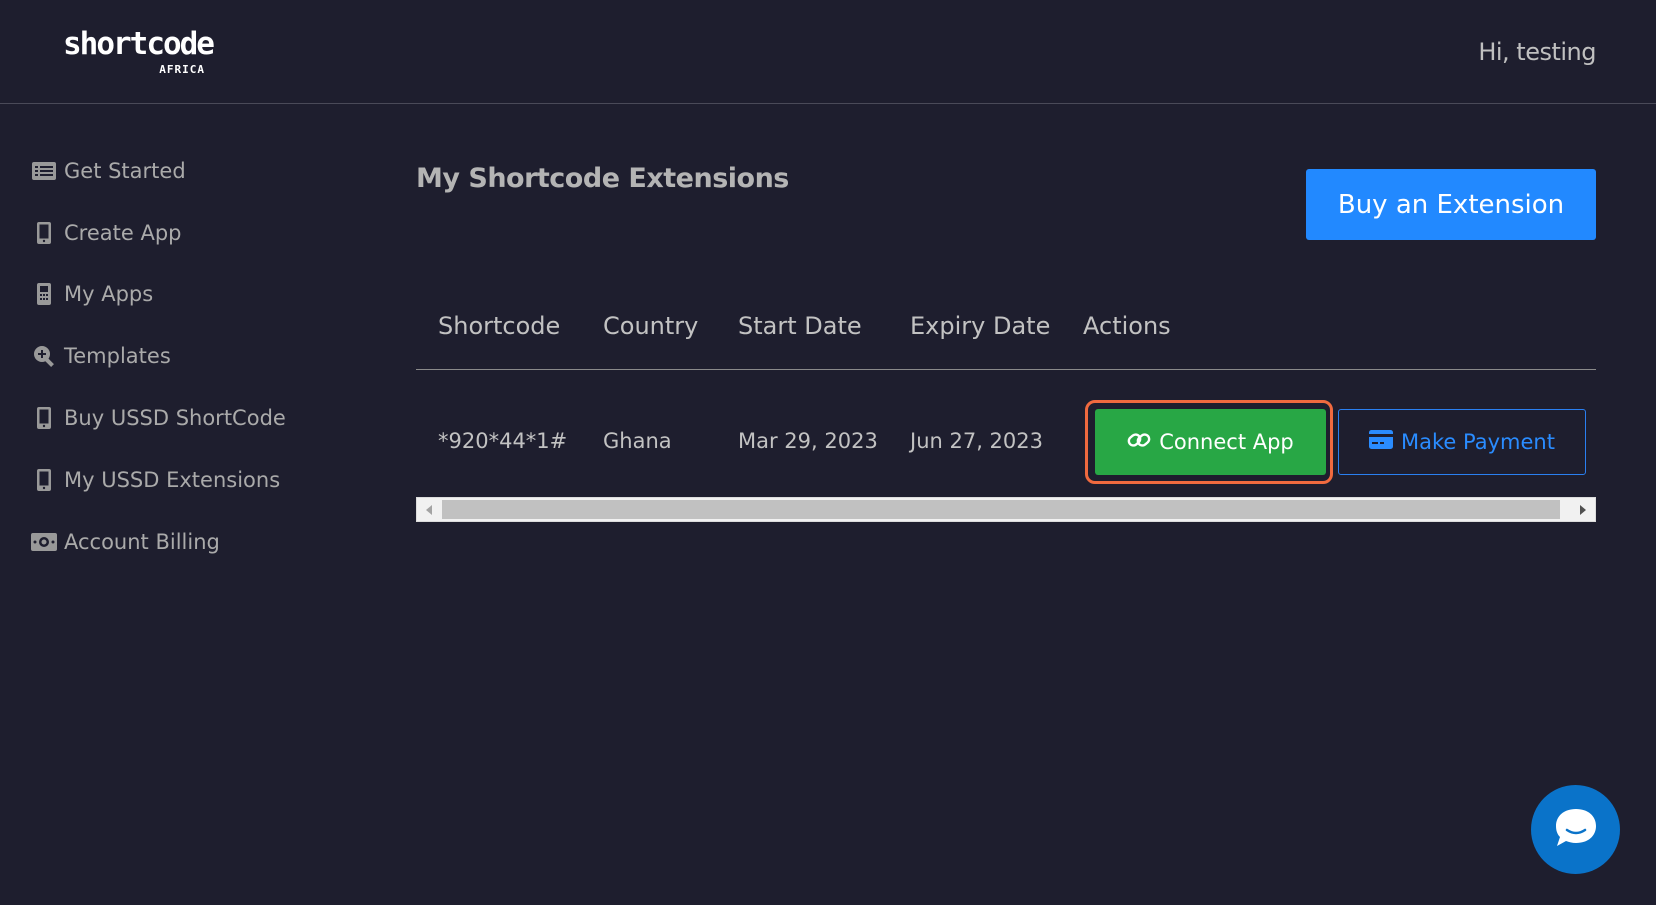 The width and height of the screenshot is (1656, 905). What do you see at coordinates (1478, 442) in the screenshot?
I see `make-payment-label: Make Payment` at bounding box center [1478, 442].